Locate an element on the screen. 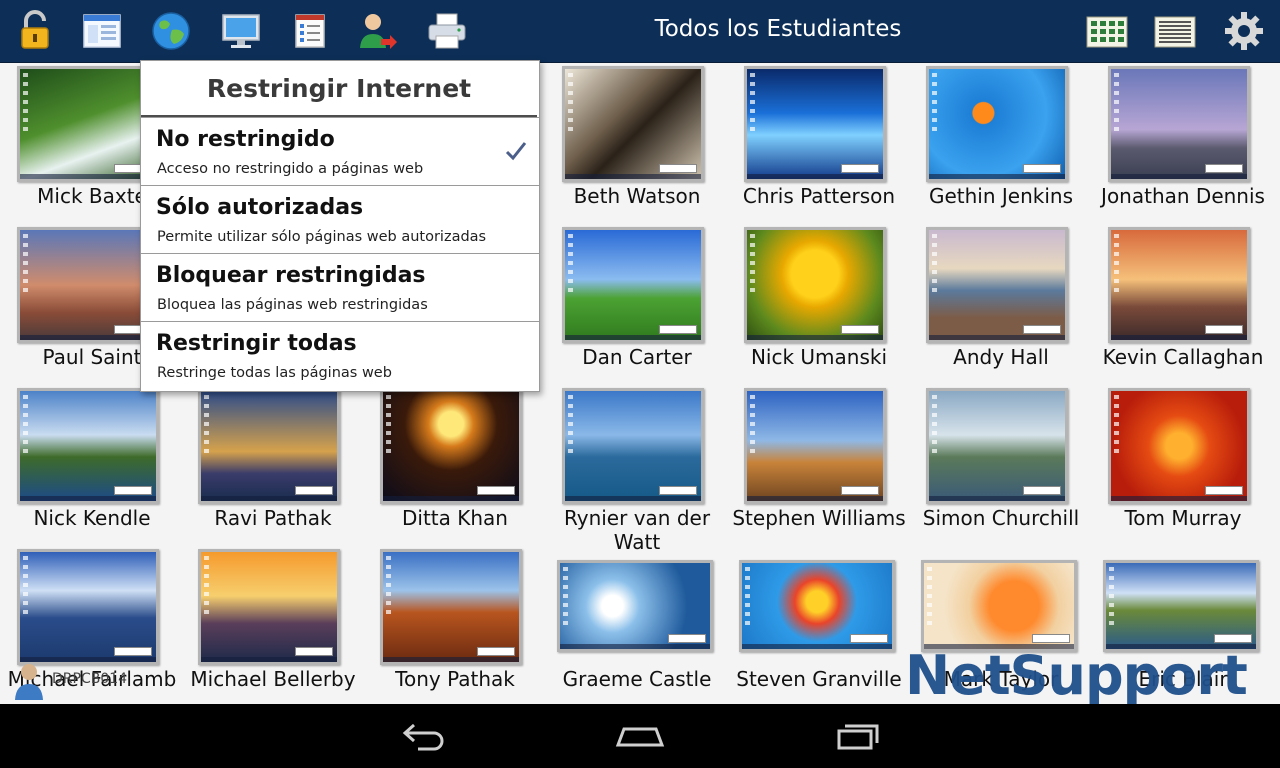 This screenshot has width=1280, height=768. student-card: Nick Kendle is located at coordinates (92, 462).